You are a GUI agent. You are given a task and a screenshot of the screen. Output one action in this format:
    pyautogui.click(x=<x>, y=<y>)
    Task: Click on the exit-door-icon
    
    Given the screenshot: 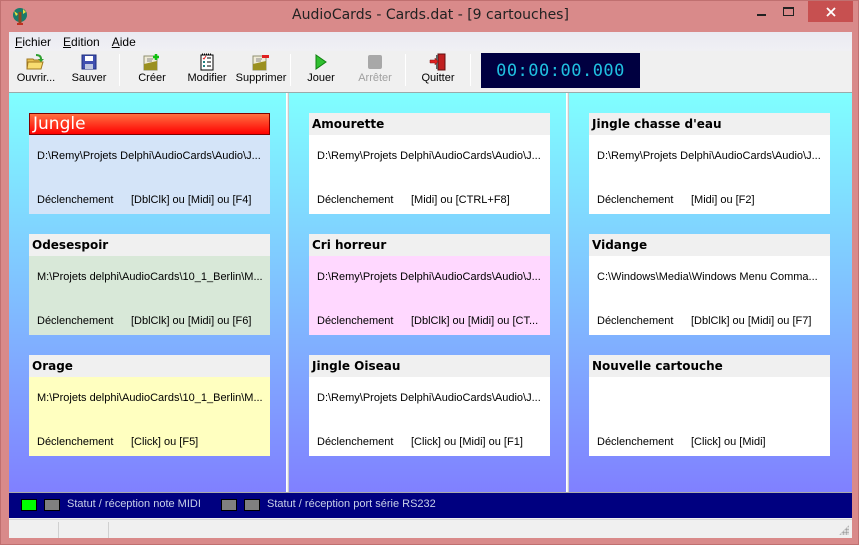 What is the action you would take?
    pyautogui.click(x=438, y=62)
    